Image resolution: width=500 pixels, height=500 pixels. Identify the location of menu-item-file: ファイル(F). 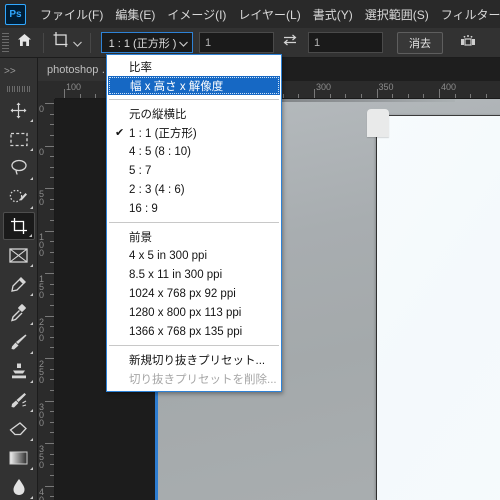
(71, 14).